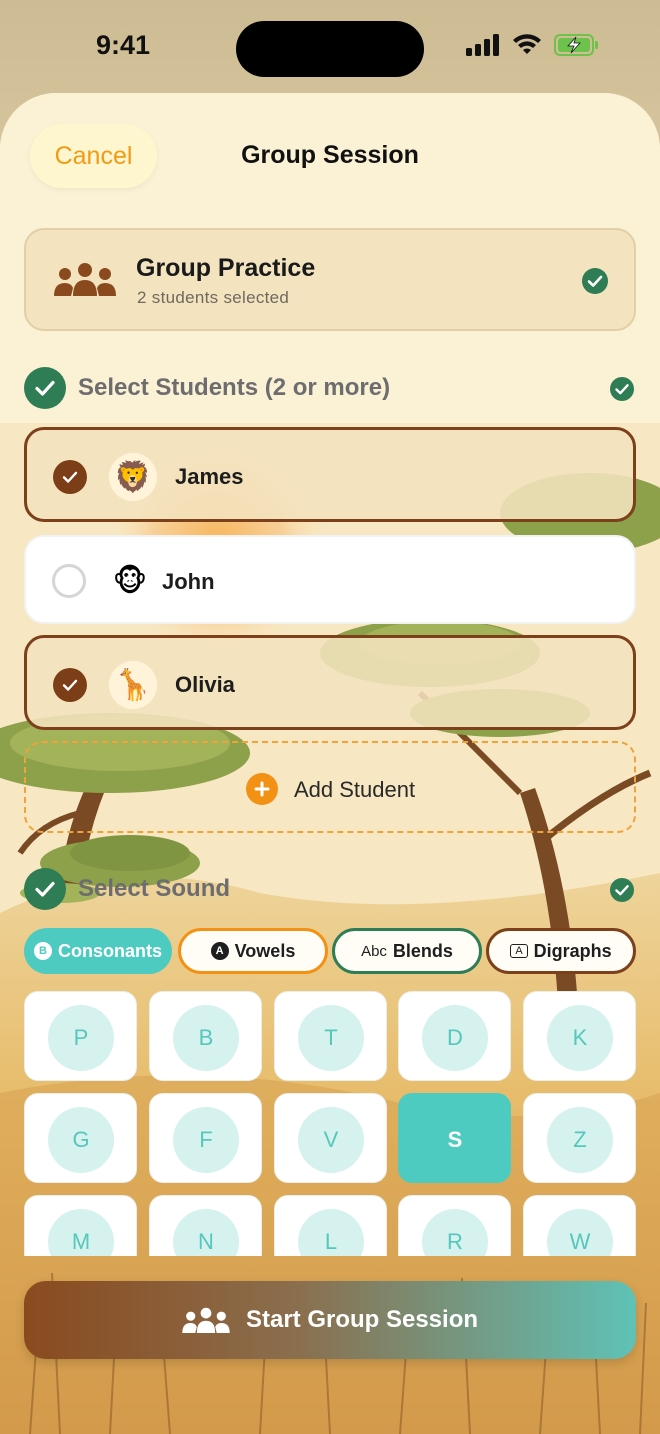 This screenshot has width=660, height=1434. Describe the element at coordinates (330, 682) in the screenshot. I see `student-row-olivia: 🦒 Olivia` at that location.